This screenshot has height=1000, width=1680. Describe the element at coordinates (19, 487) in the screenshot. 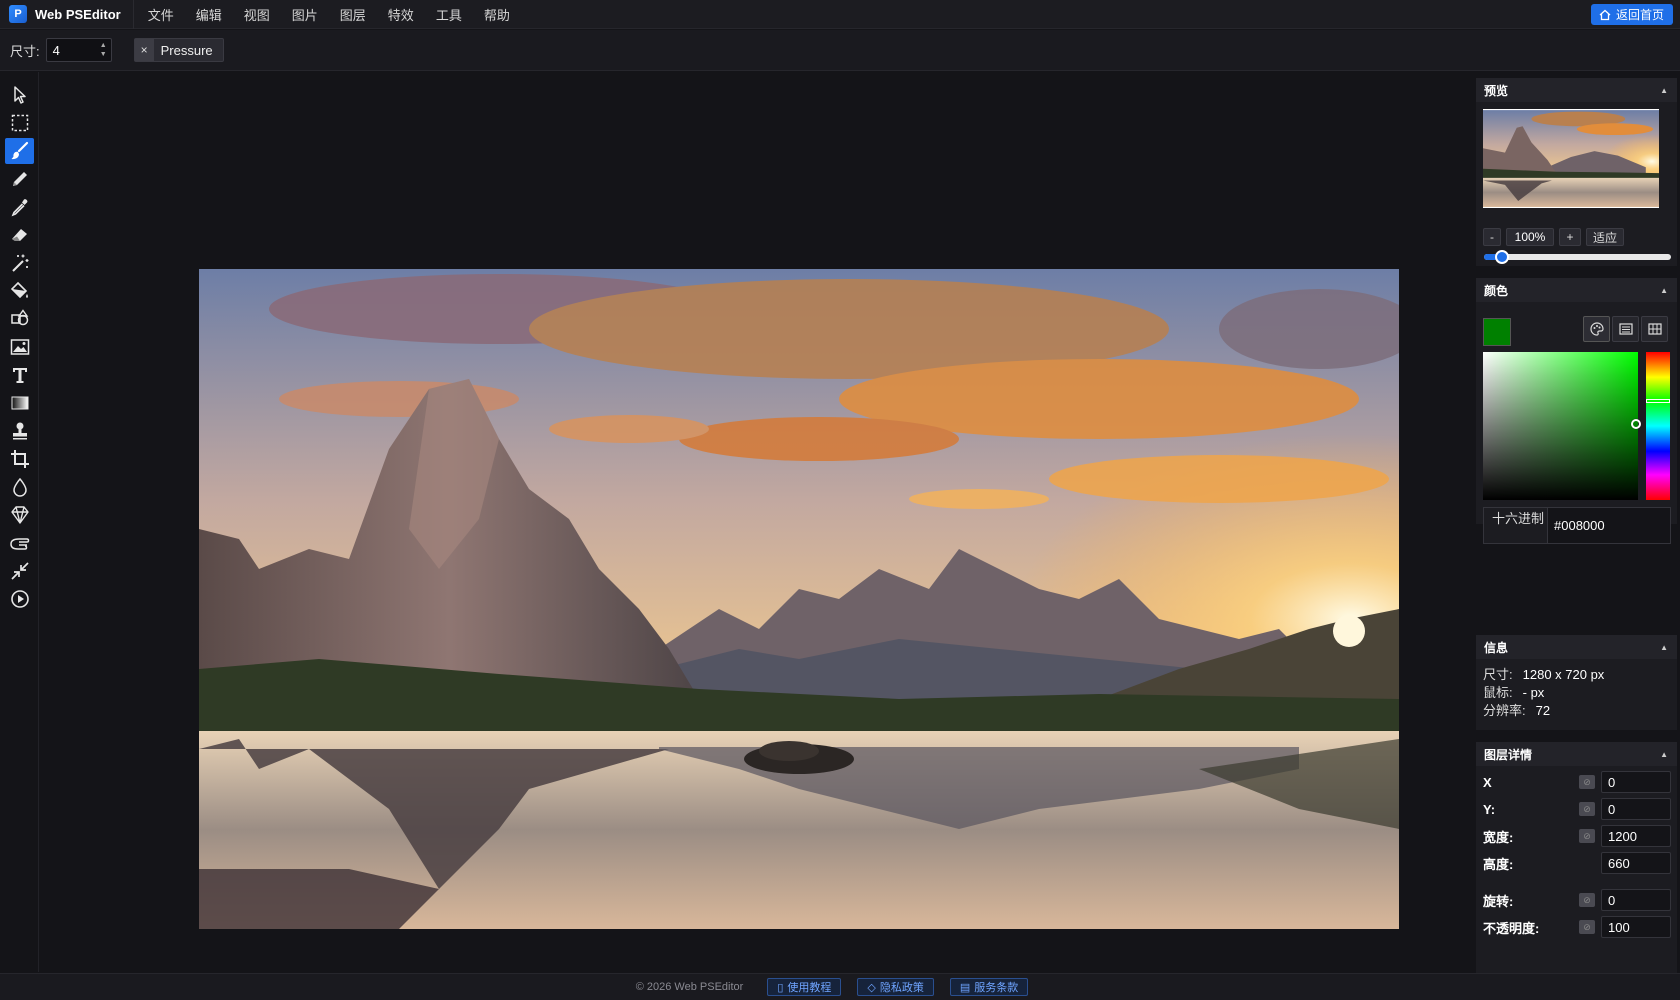

I see `blur-tool` at that location.